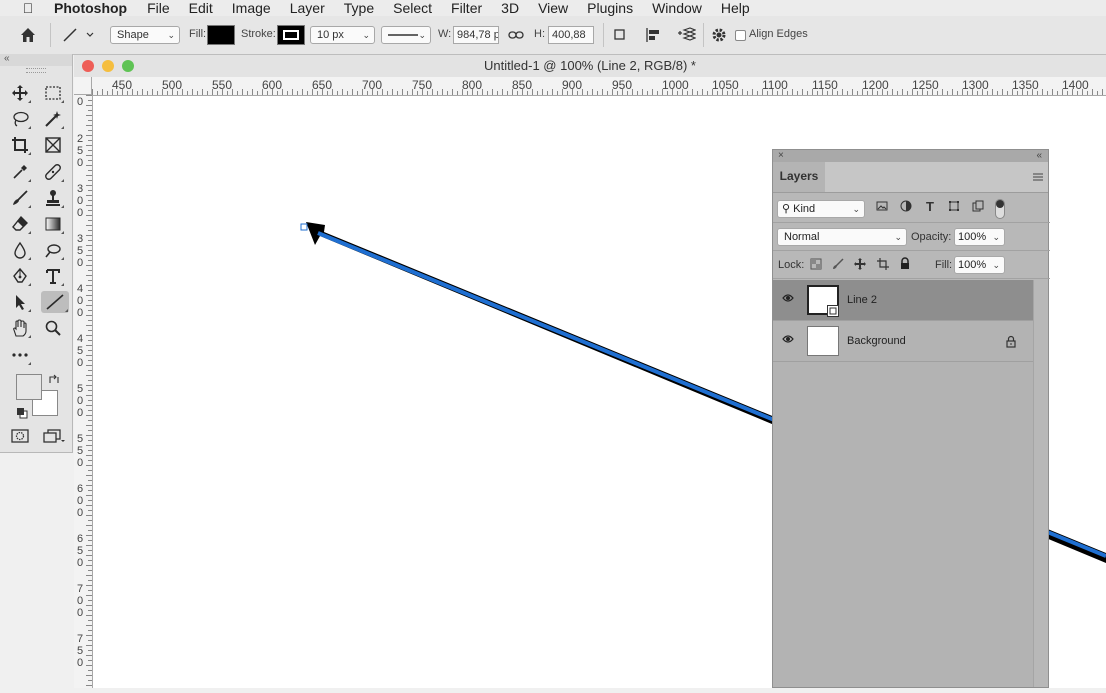 This screenshot has width=1106, height=693. What do you see at coordinates (53, 328) in the screenshot?
I see `zoom-tool-icon` at bounding box center [53, 328].